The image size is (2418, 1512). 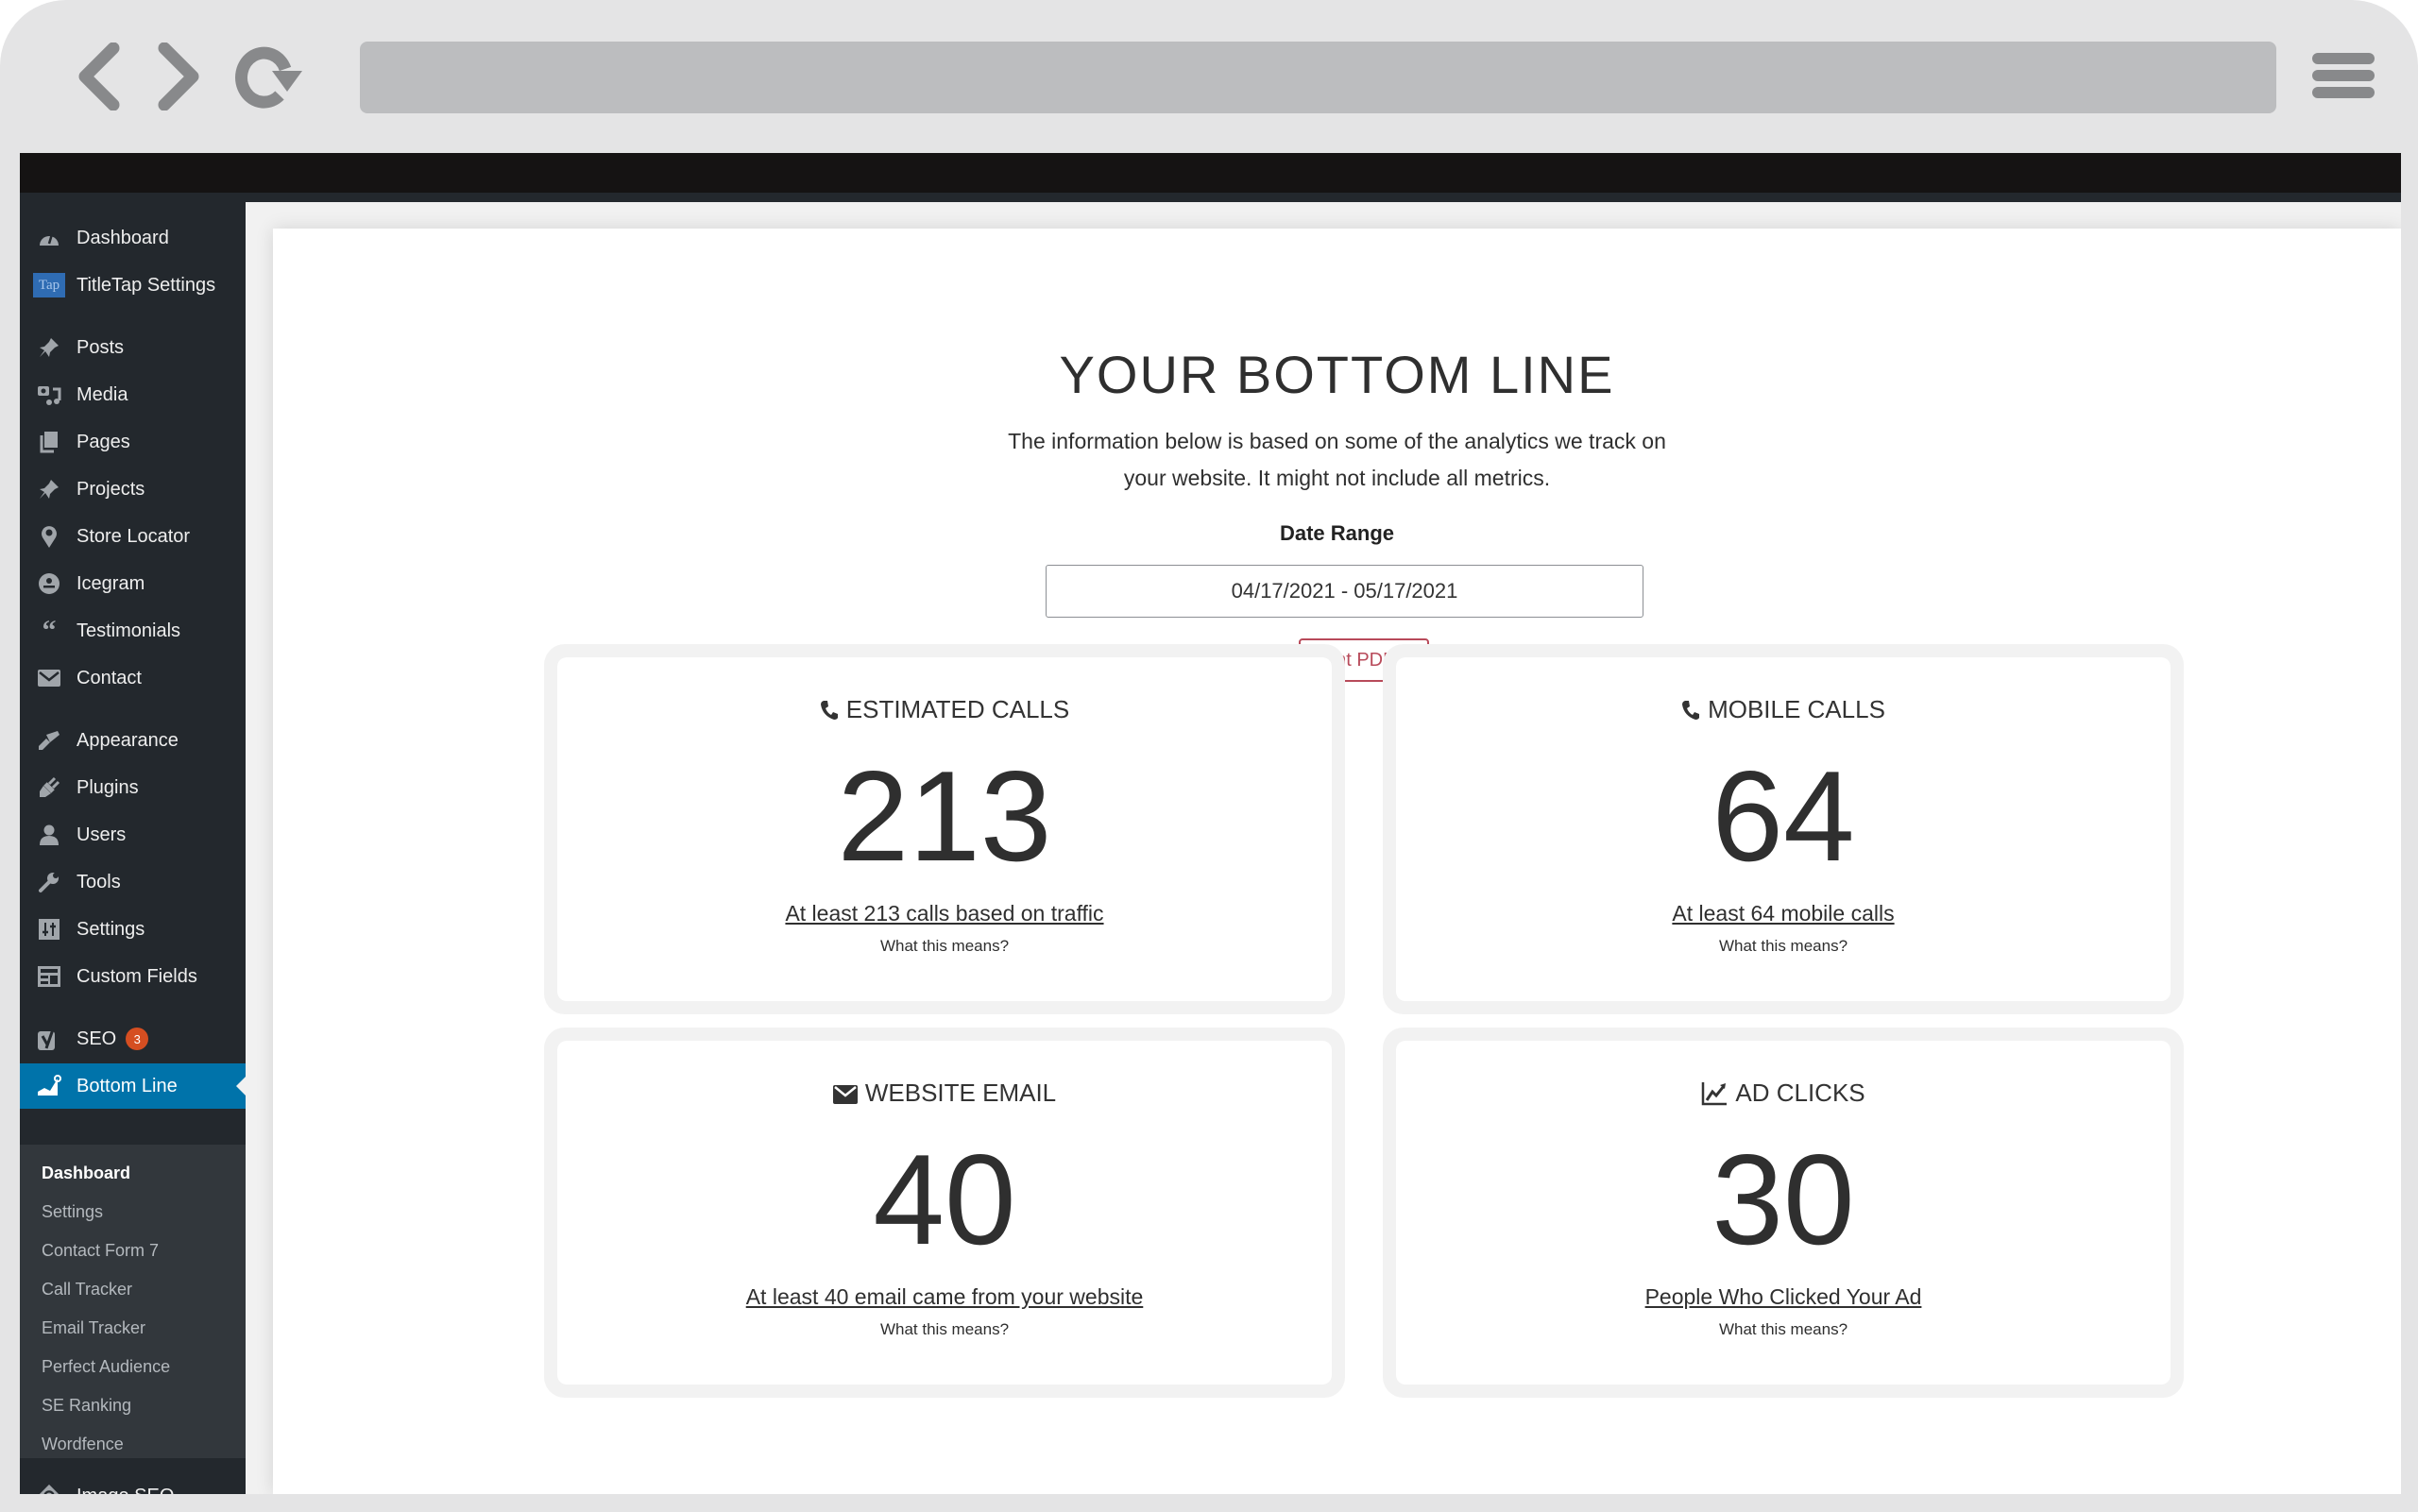 I want to click on date-range-label: Date Range, so click(x=1337, y=533).